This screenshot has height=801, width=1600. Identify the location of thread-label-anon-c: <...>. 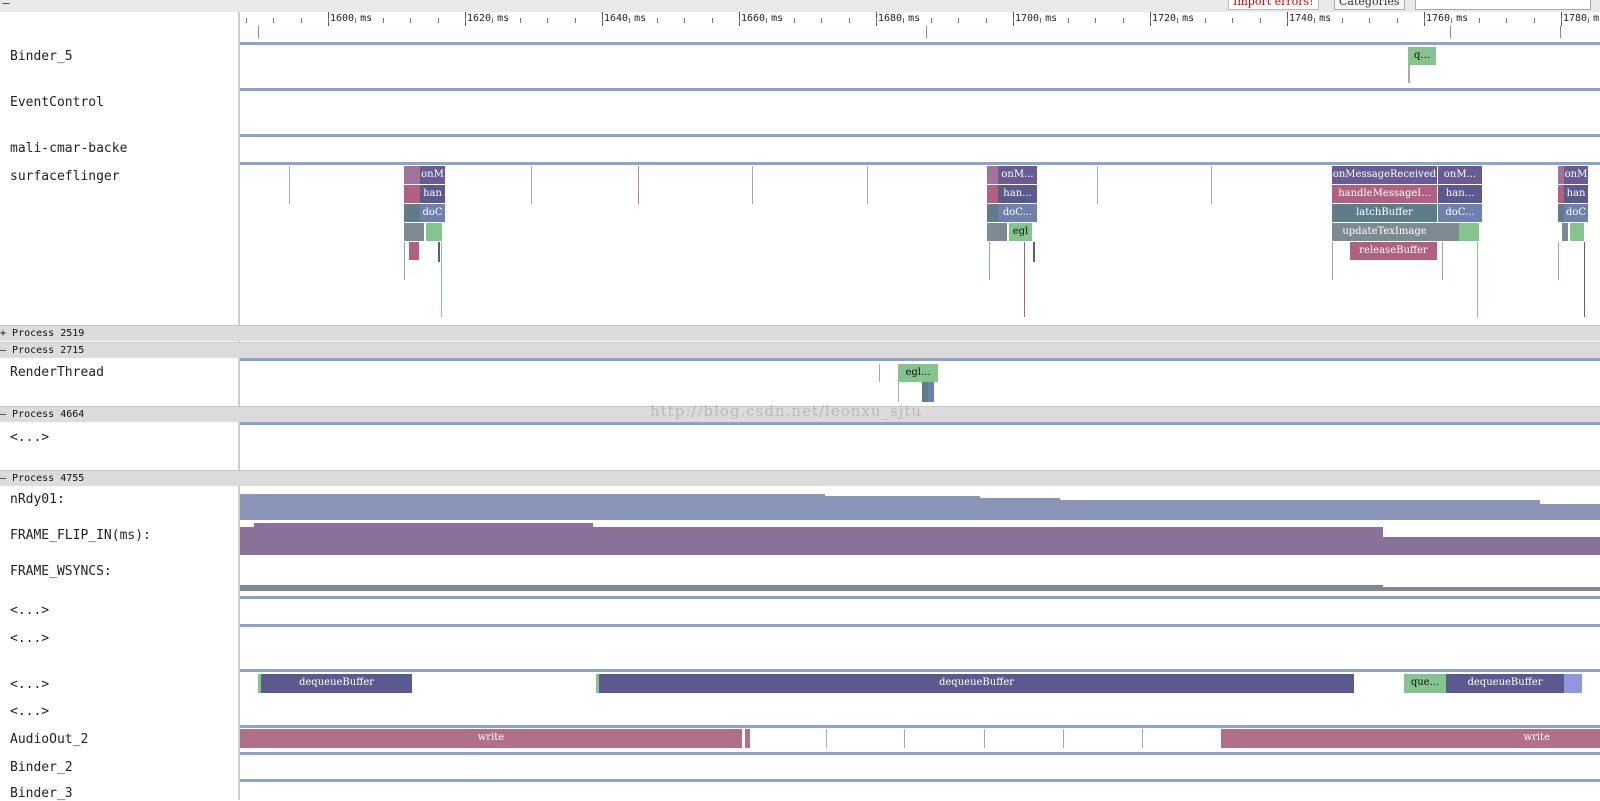
(29, 684).